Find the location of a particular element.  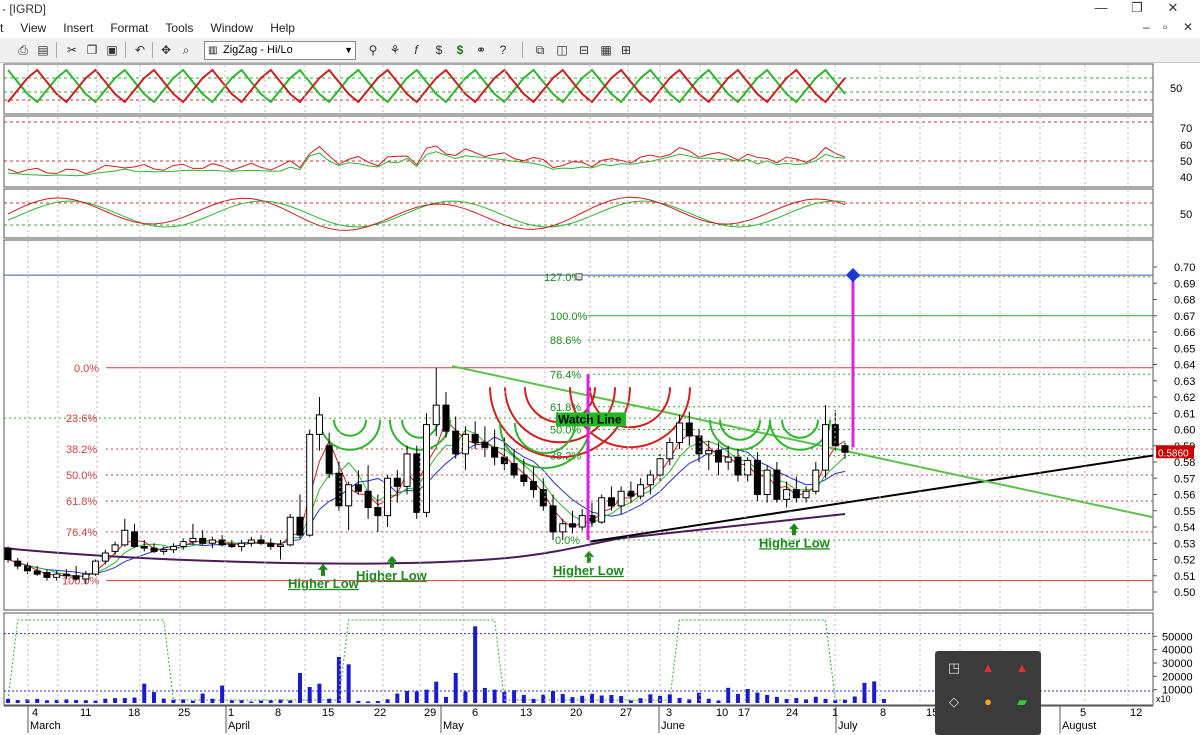

higher-low-label: Higher Low is located at coordinates (392, 575).